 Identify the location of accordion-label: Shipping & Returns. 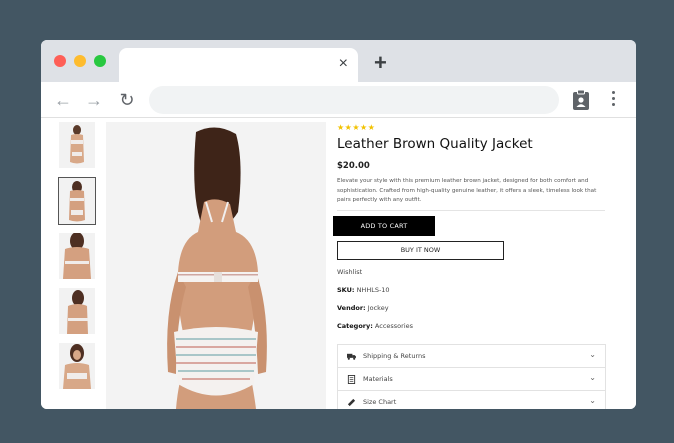
(394, 356).